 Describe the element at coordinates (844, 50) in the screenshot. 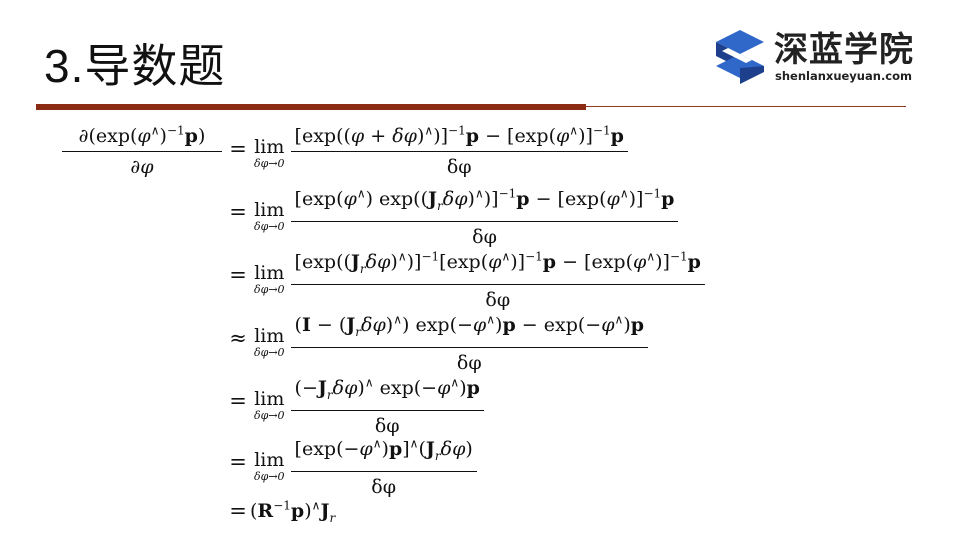

I see `logo-name-cn: 深蓝学院` at that location.